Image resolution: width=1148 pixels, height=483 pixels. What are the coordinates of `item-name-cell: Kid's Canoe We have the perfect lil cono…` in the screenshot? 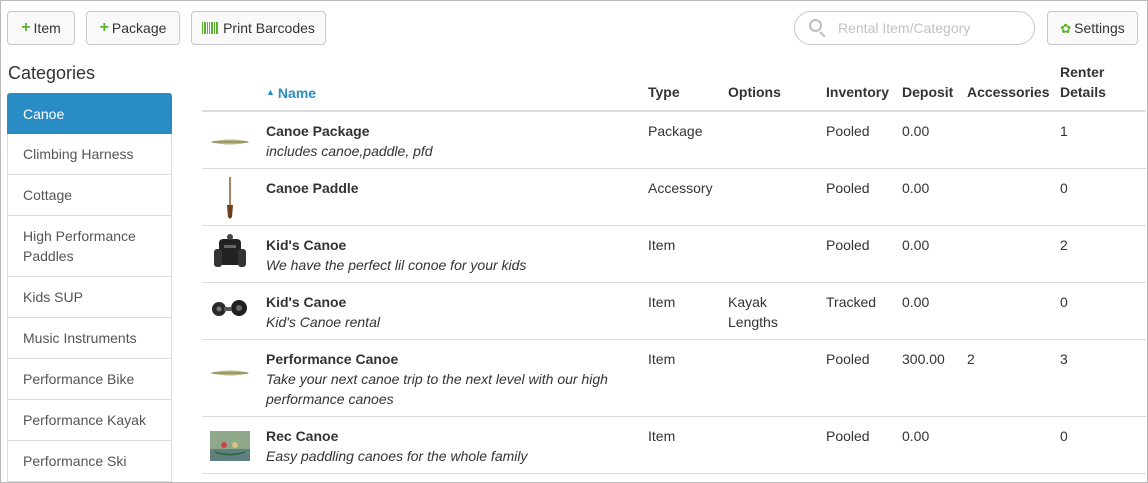 It's located at (396, 255).